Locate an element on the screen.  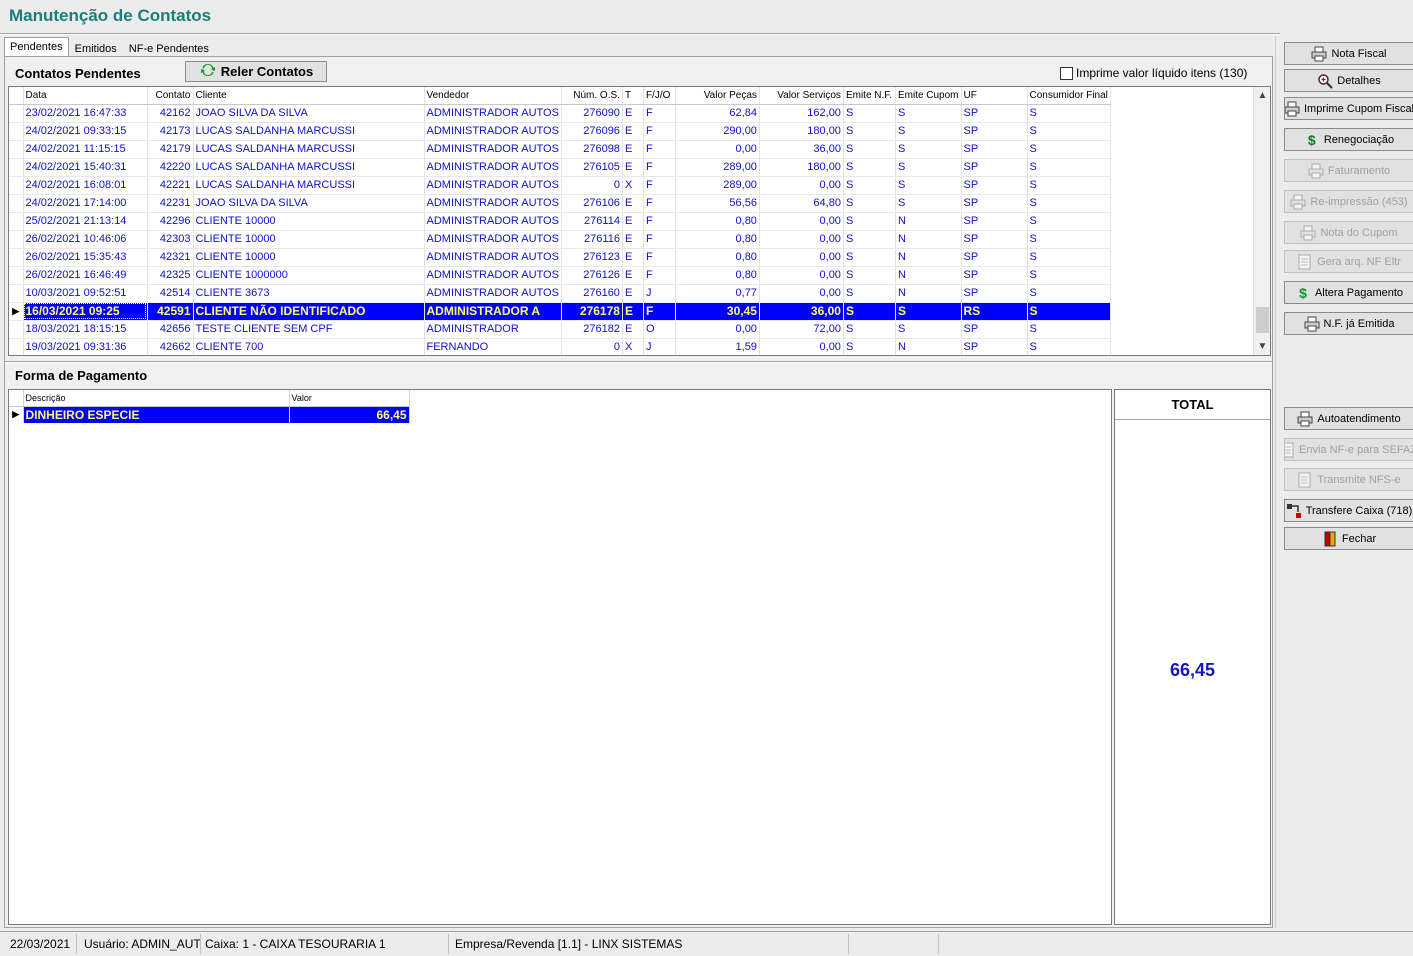
faturamento-button: Faturamento is located at coordinates (1348, 170).